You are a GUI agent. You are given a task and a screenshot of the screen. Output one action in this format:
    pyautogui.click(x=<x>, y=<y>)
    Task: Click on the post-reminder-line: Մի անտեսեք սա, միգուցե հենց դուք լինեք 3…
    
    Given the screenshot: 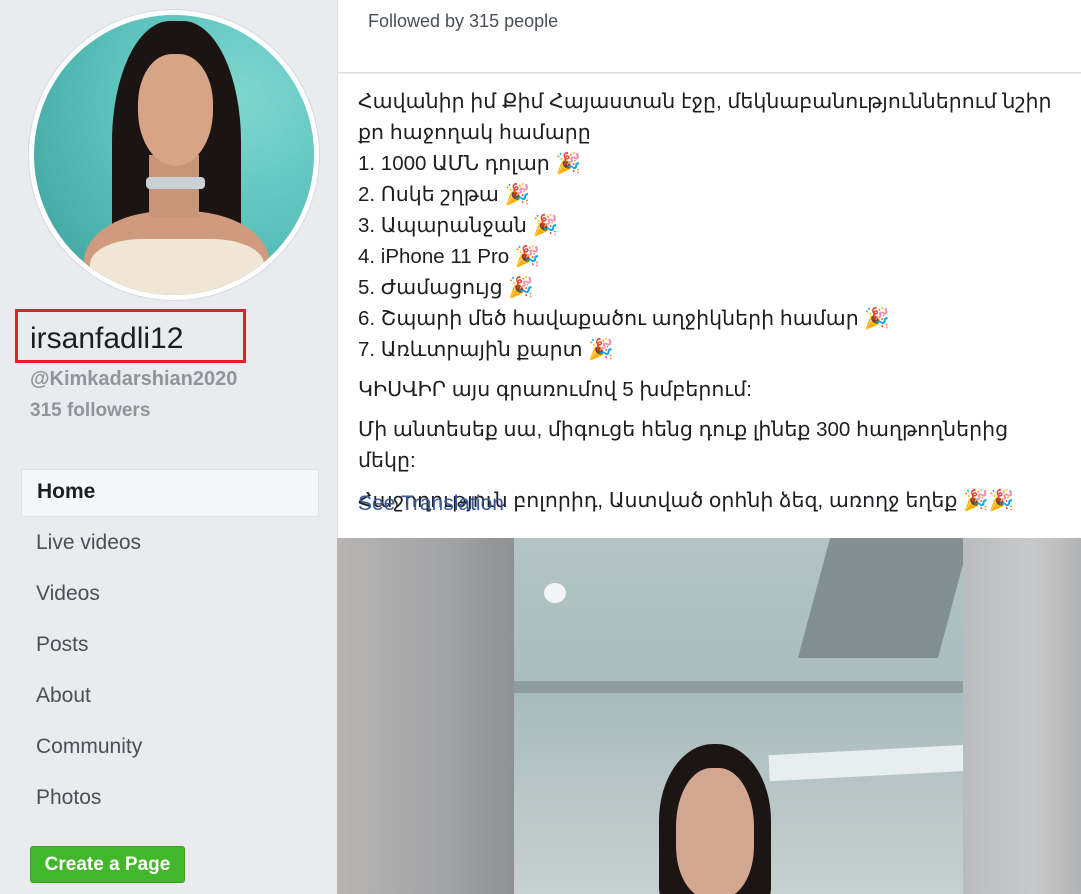 What is the action you would take?
    pyautogui.click(x=683, y=445)
    